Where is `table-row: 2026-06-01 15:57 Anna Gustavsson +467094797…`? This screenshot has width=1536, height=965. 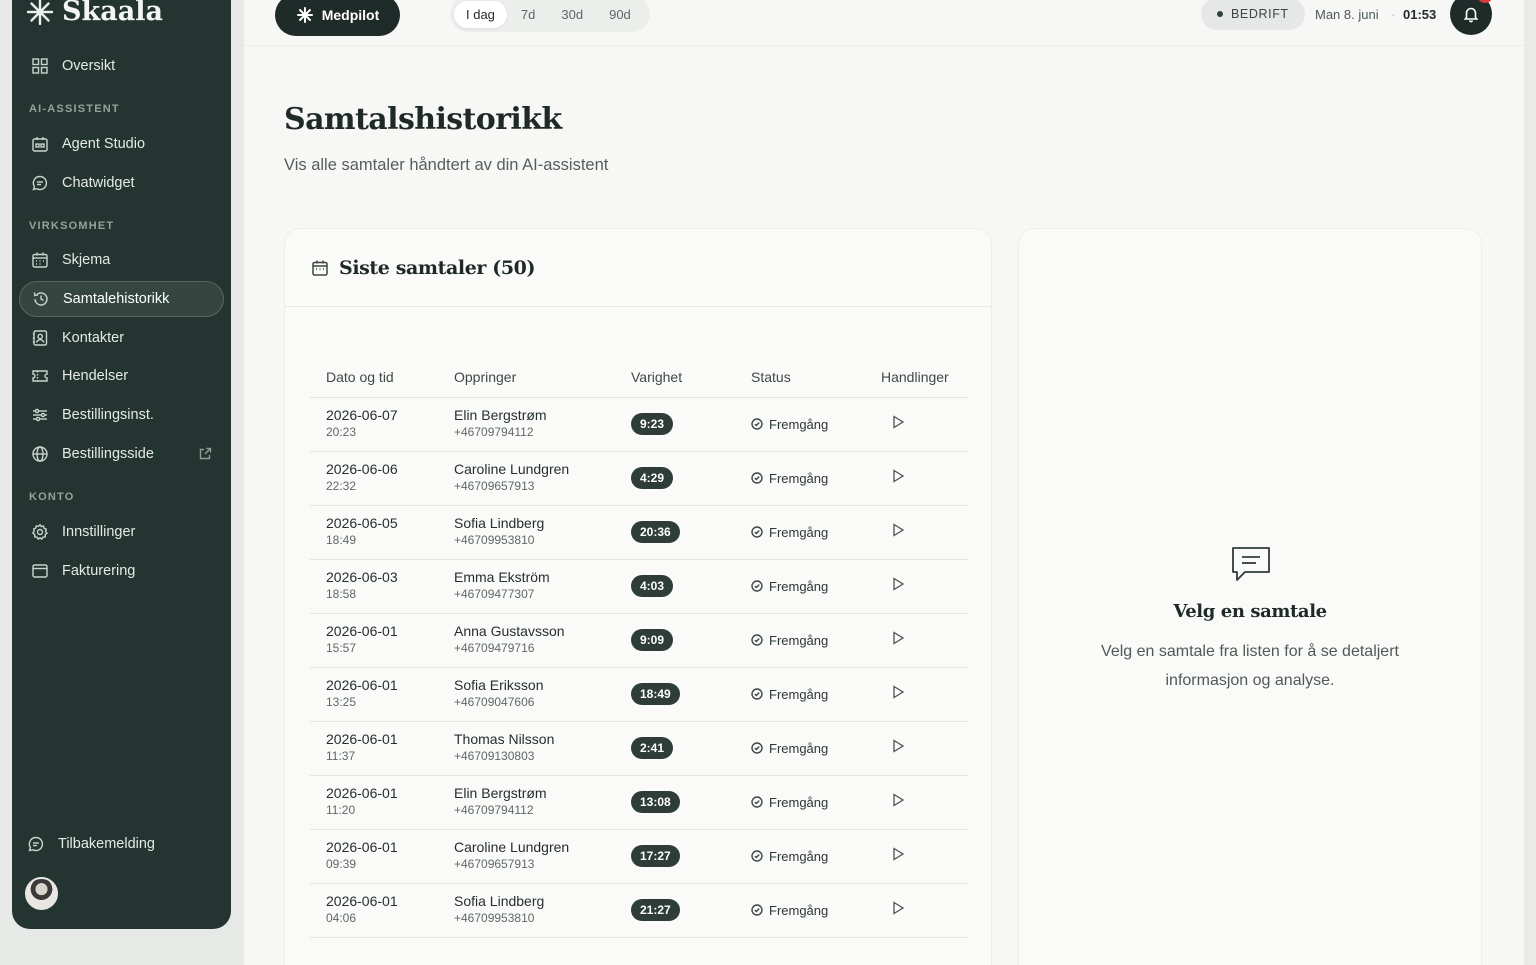
table-row: 2026-06-01 15:57 Anna Gustavsson +467094797… is located at coordinates (639, 640).